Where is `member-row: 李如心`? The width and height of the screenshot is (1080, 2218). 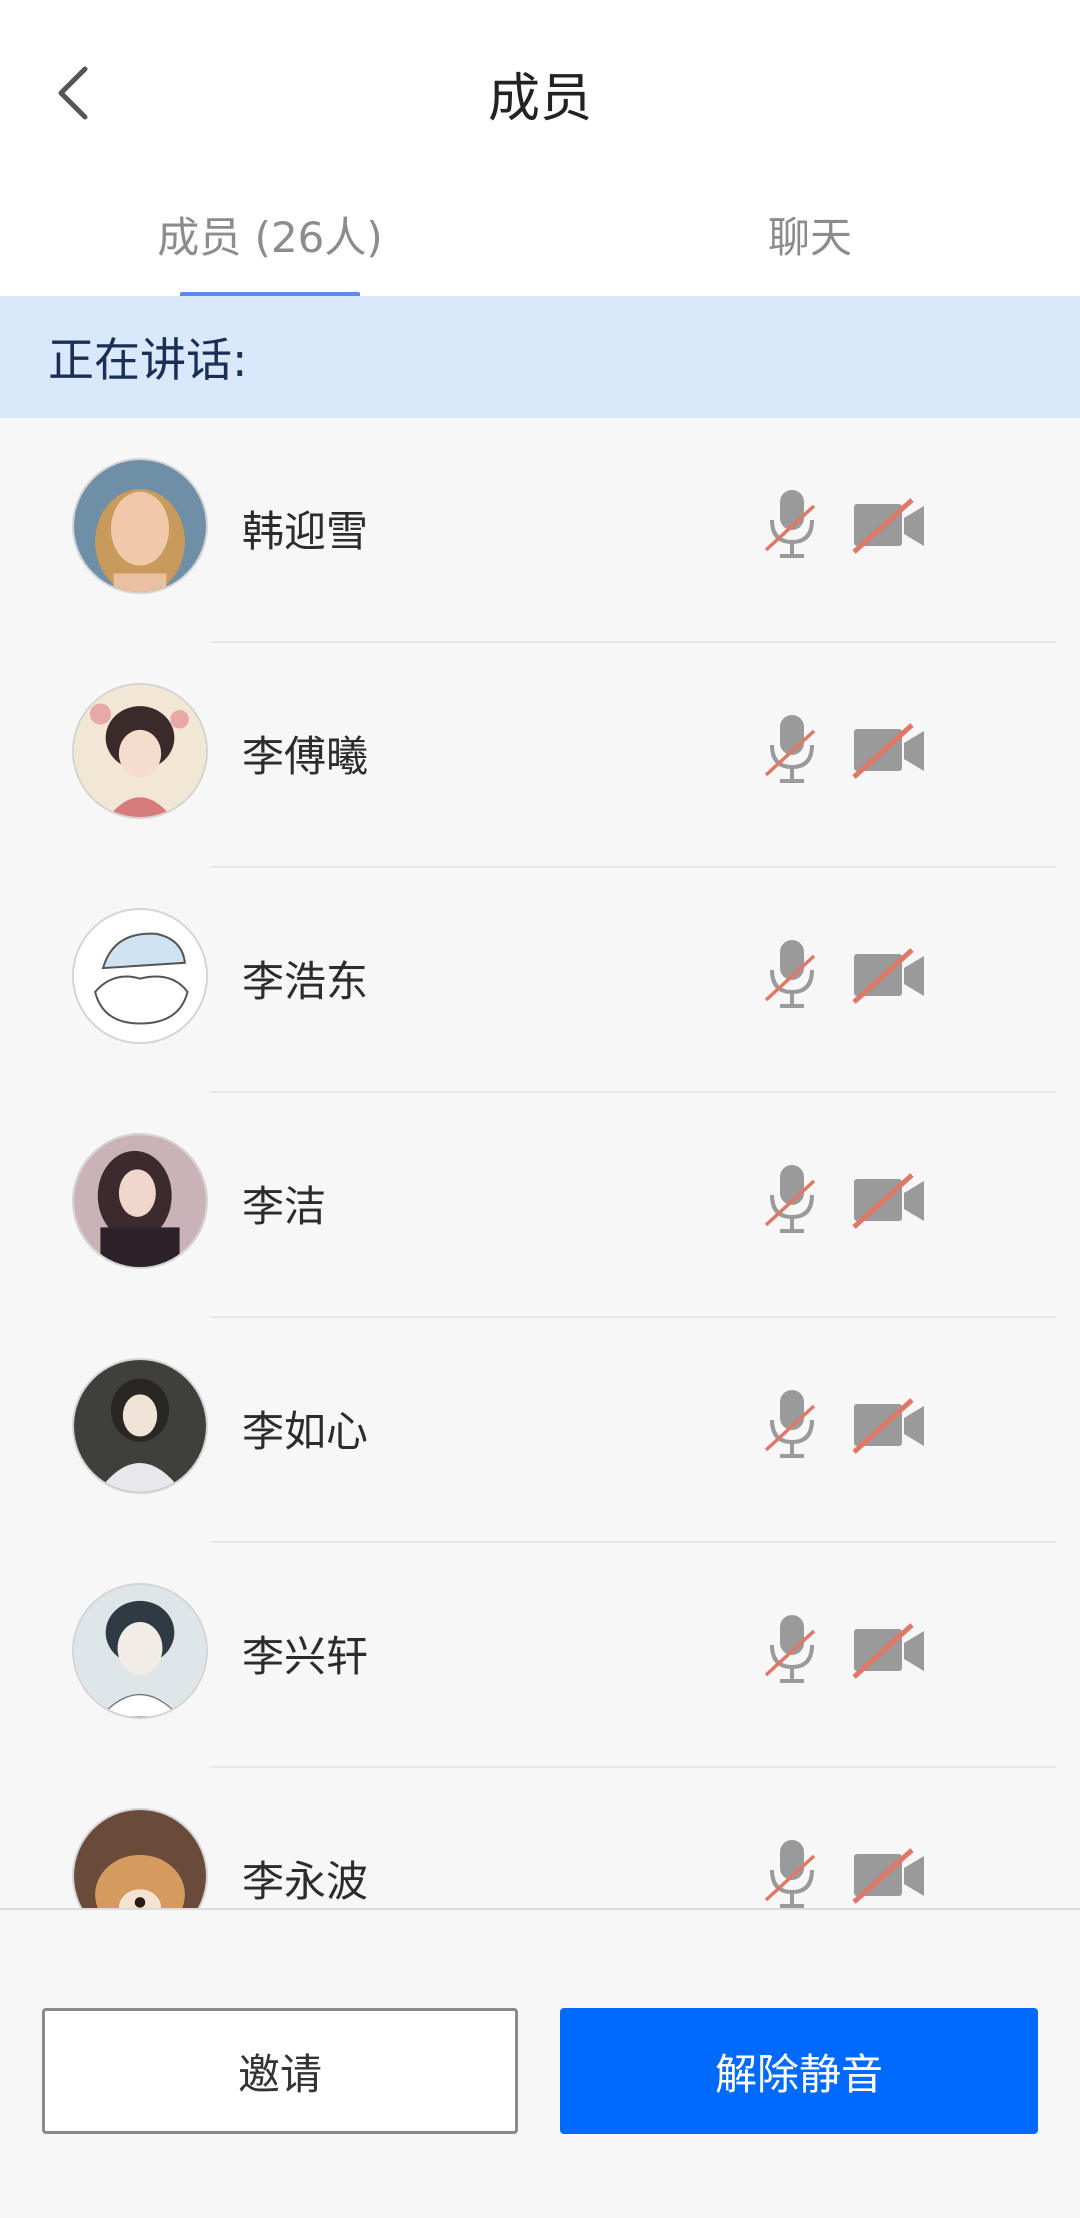 member-row: 李如心 is located at coordinates (540, 1430).